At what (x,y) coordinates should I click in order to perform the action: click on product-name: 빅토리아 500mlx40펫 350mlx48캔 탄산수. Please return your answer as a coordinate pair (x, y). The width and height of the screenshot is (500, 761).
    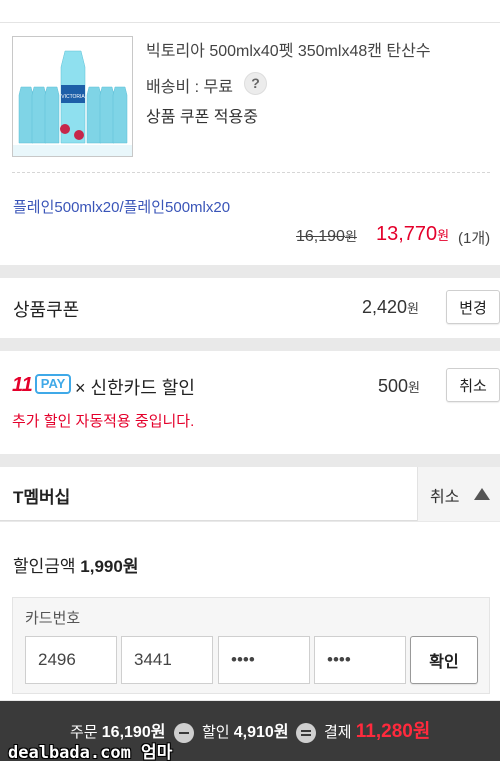
    Looking at the image, I should click on (288, 49).